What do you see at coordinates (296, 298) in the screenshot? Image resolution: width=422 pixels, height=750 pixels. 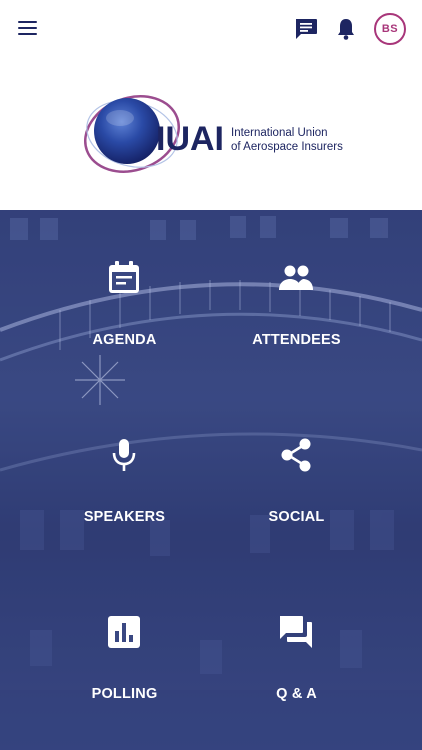 I see `tile-attendees: ATTENDEES` at bounding box center [296, 298].